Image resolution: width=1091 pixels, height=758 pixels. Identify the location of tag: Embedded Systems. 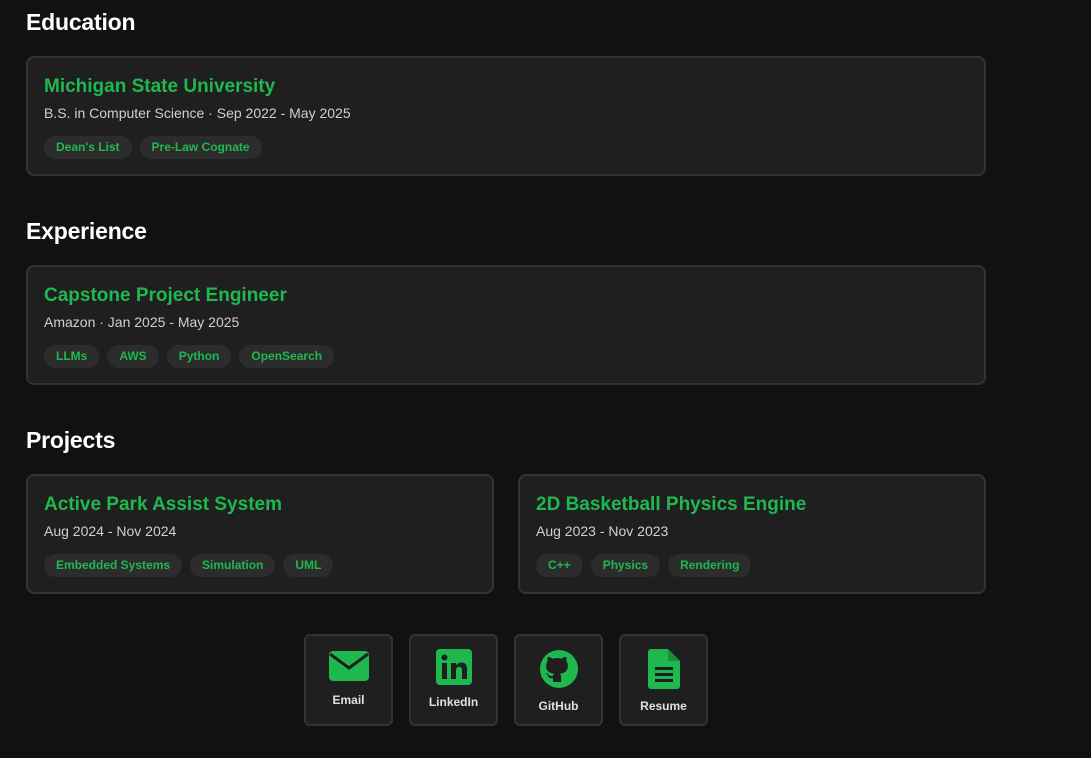
(113, 565).